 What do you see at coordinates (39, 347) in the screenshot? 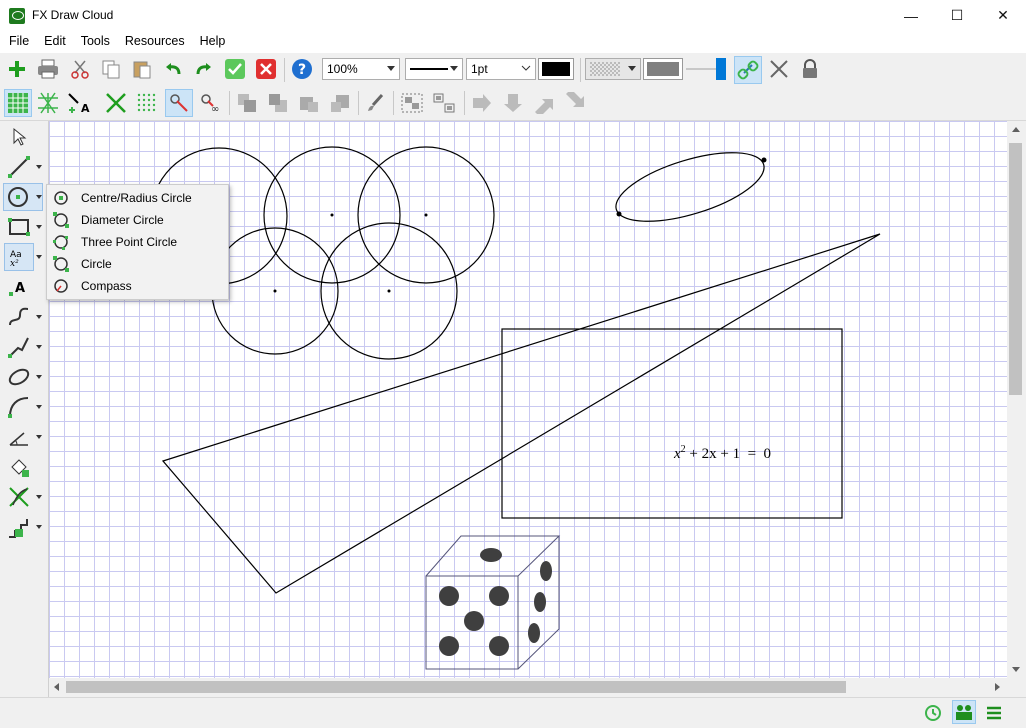
I see `polyline-tool-dropdown` at bounding box center [39, 347].